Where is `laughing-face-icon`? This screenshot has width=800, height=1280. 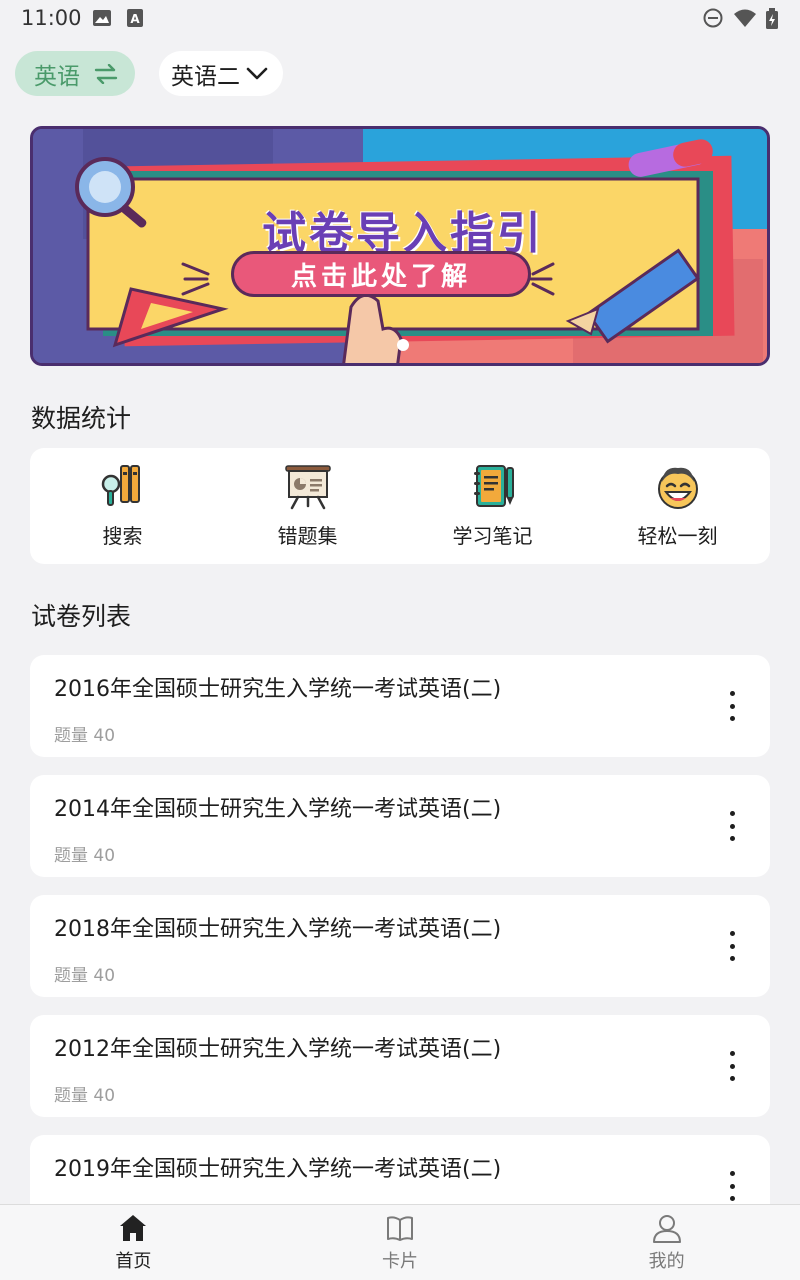
laughing-face-icon is located at coordinates (677, 488).